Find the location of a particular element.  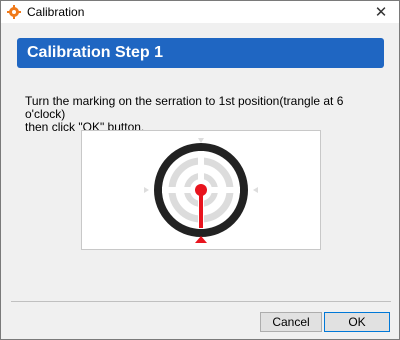

serration-dial-illustration is located at coordinates (201, 190).